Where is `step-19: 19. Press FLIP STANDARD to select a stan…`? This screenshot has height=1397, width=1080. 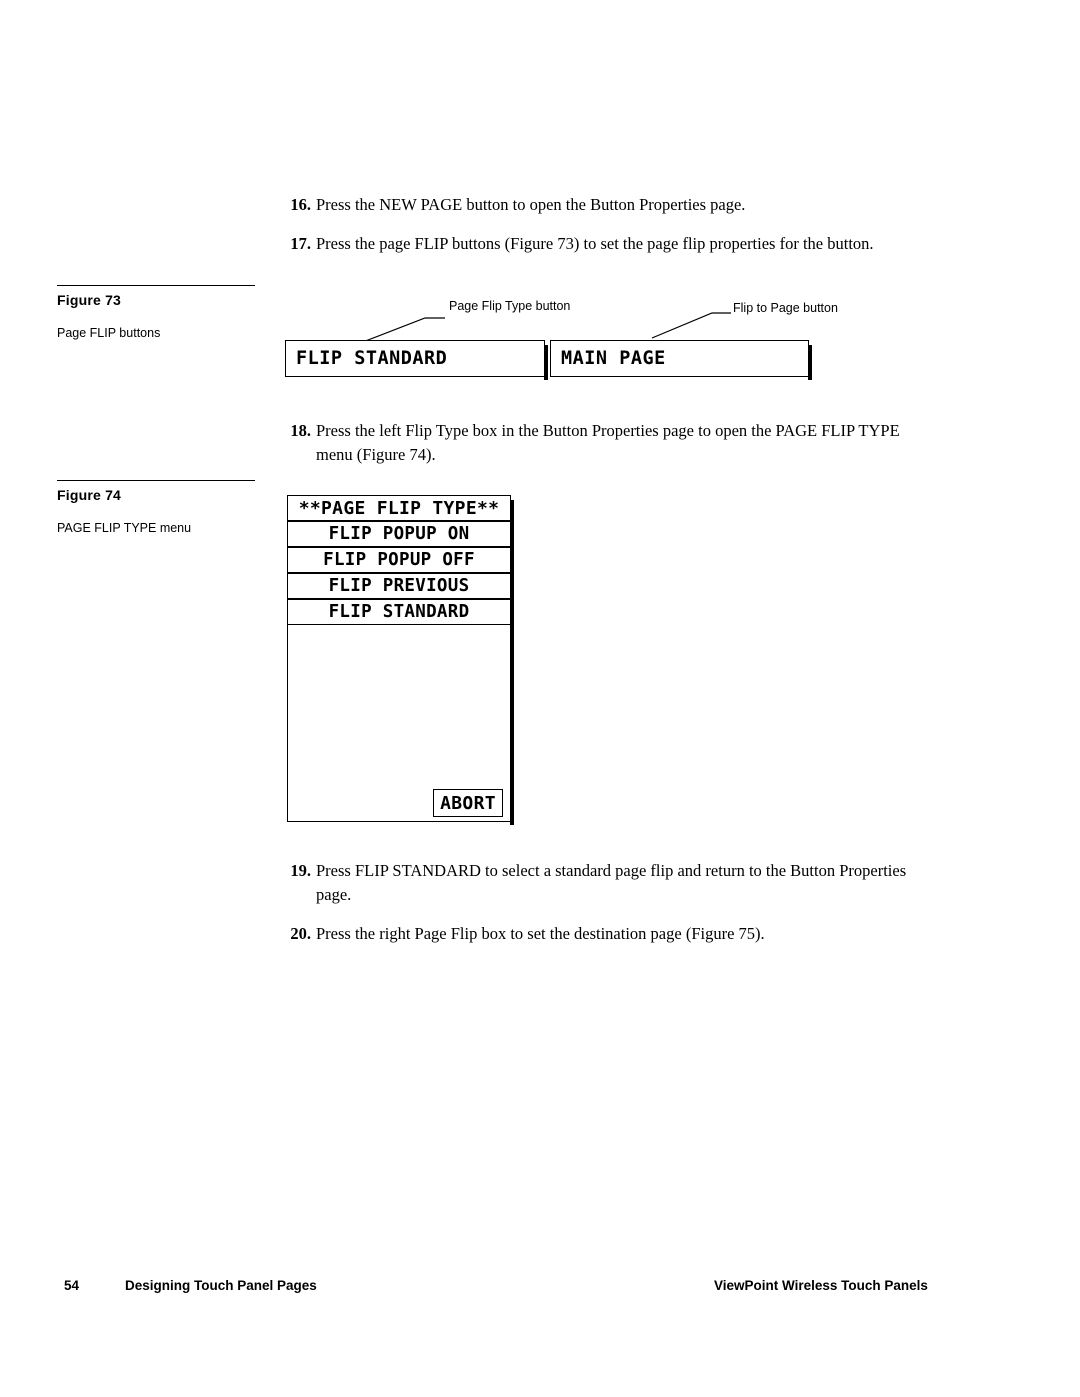
step-19: 19. Press FLIP STANDARD to select a stan… is located at coordinates (610, 883).